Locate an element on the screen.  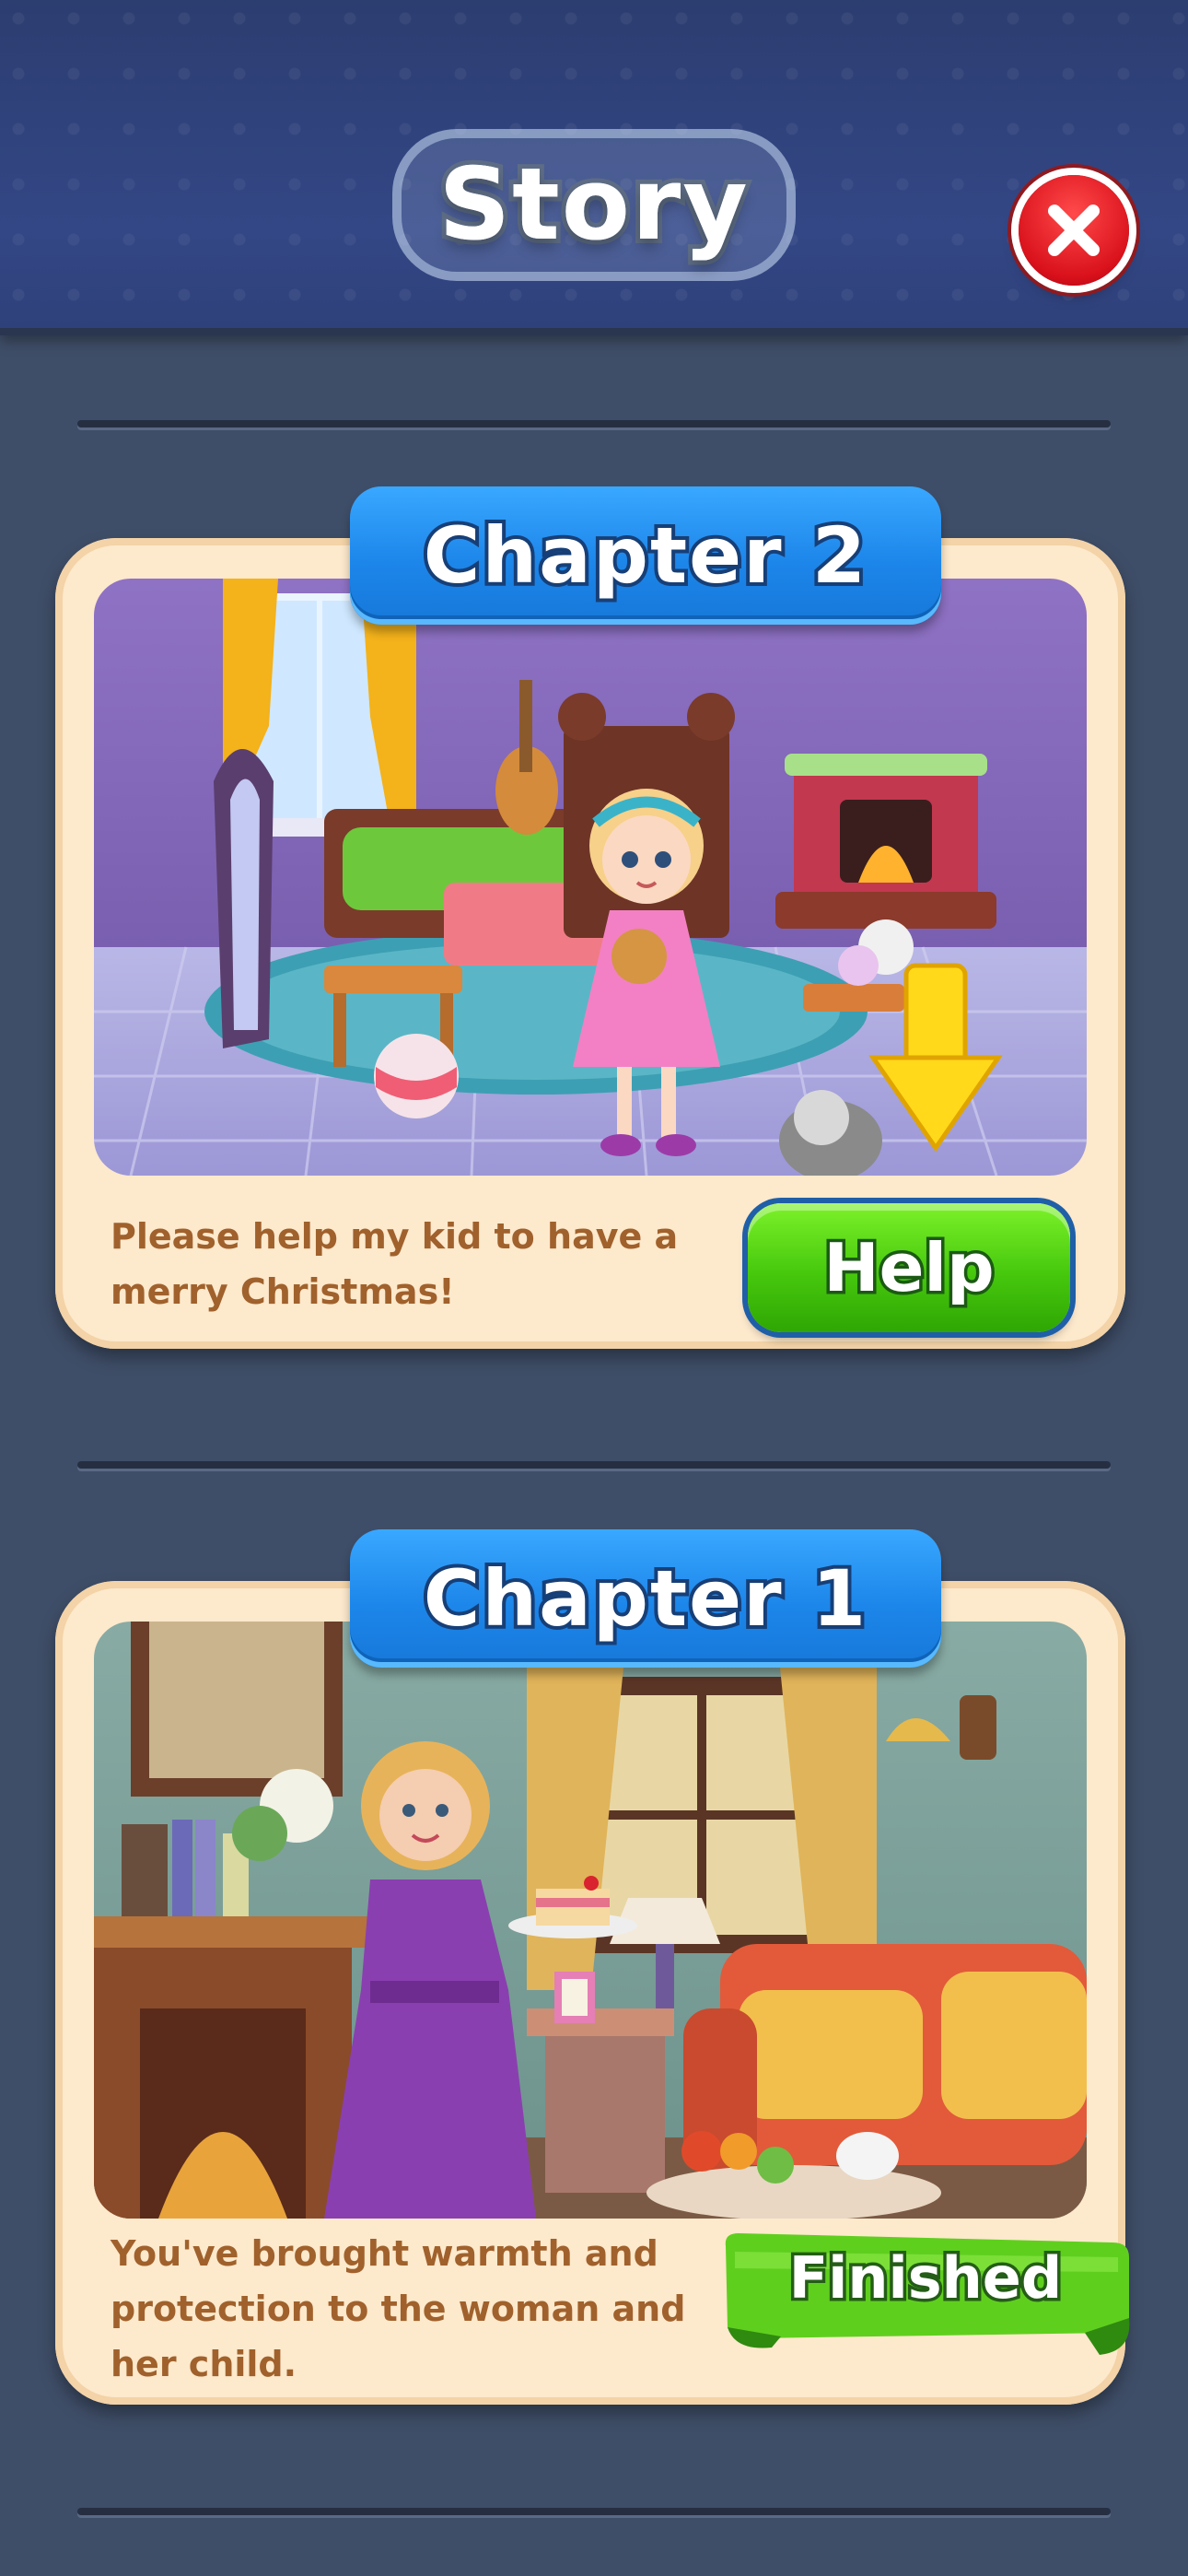
chapter-1-banner: Chapter 1 is located at coordinates (645, 1598).